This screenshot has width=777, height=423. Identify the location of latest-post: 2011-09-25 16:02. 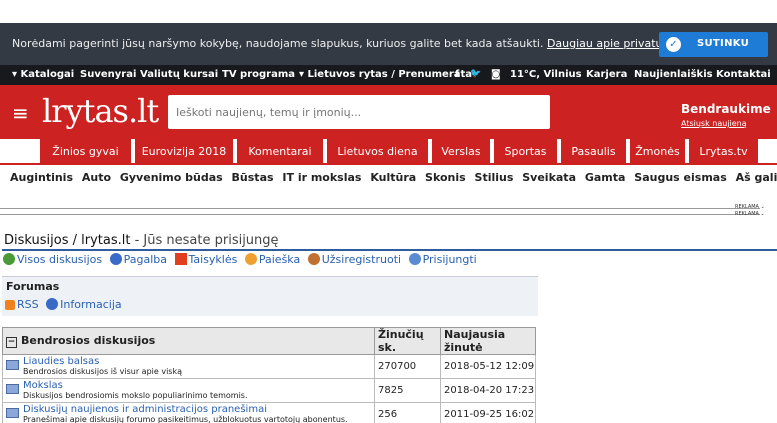
(488, 412).